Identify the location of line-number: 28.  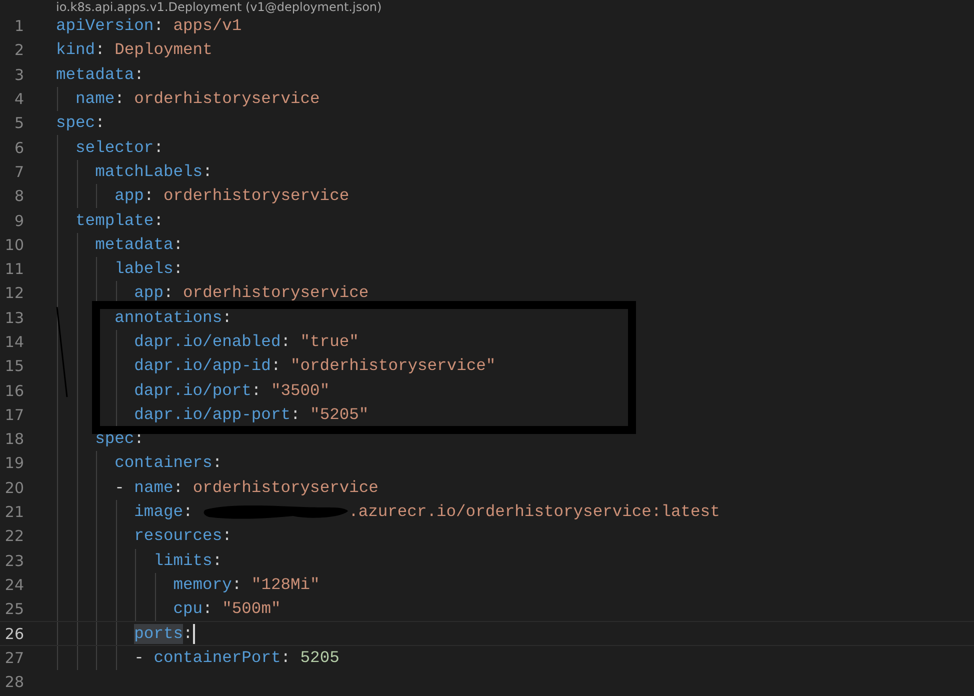
(14, 682).